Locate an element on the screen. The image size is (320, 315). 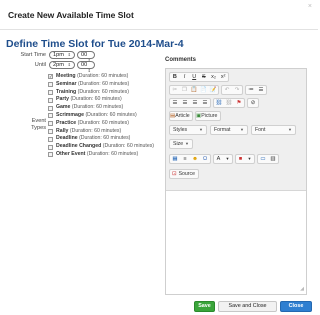
event-type-option: Deadline Changed (Duration: 60 minutes) is located at coordinates (104, 147).